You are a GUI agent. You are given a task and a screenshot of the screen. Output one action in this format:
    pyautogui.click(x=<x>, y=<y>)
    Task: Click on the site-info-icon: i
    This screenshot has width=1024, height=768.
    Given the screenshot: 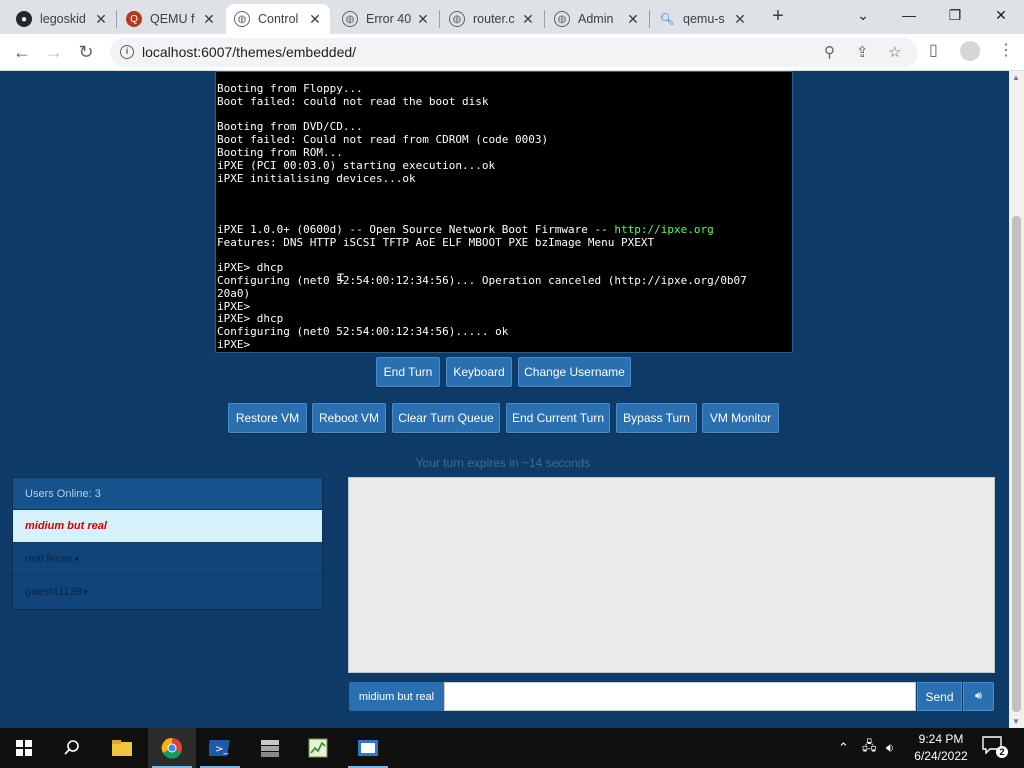 What is the action you would take?
    pyautogui.click(x=127, y=52)
    